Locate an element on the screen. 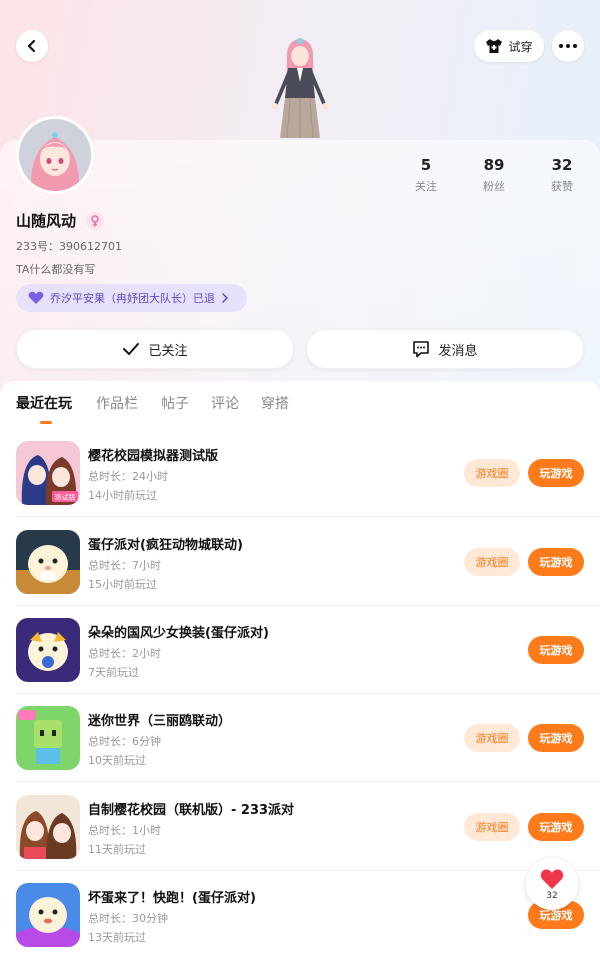  stat-following-value: 5 is located at coordinates (426, 165).